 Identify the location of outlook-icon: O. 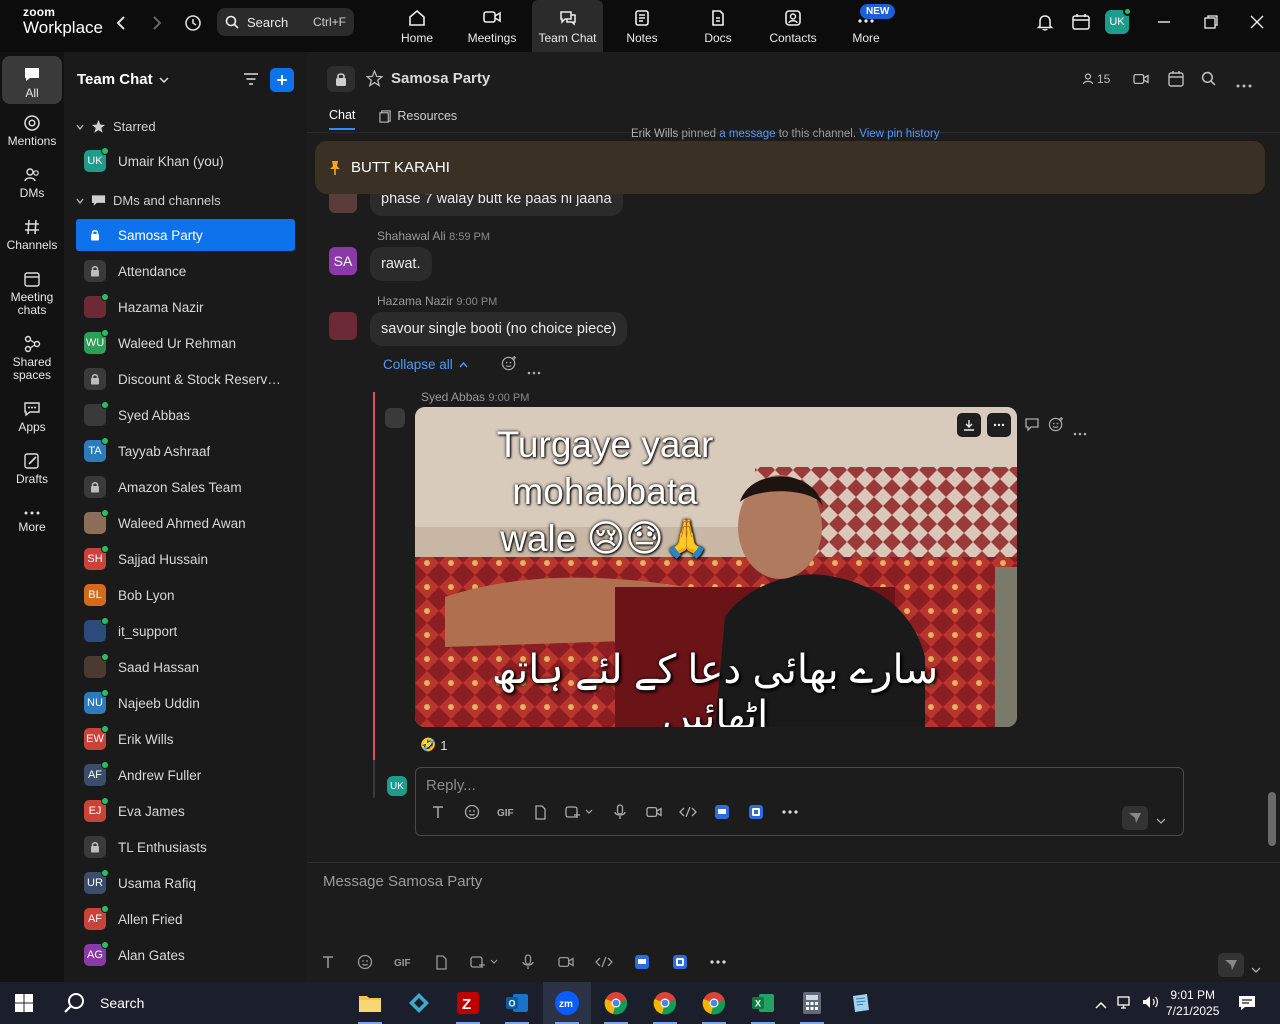
(517, 1003).